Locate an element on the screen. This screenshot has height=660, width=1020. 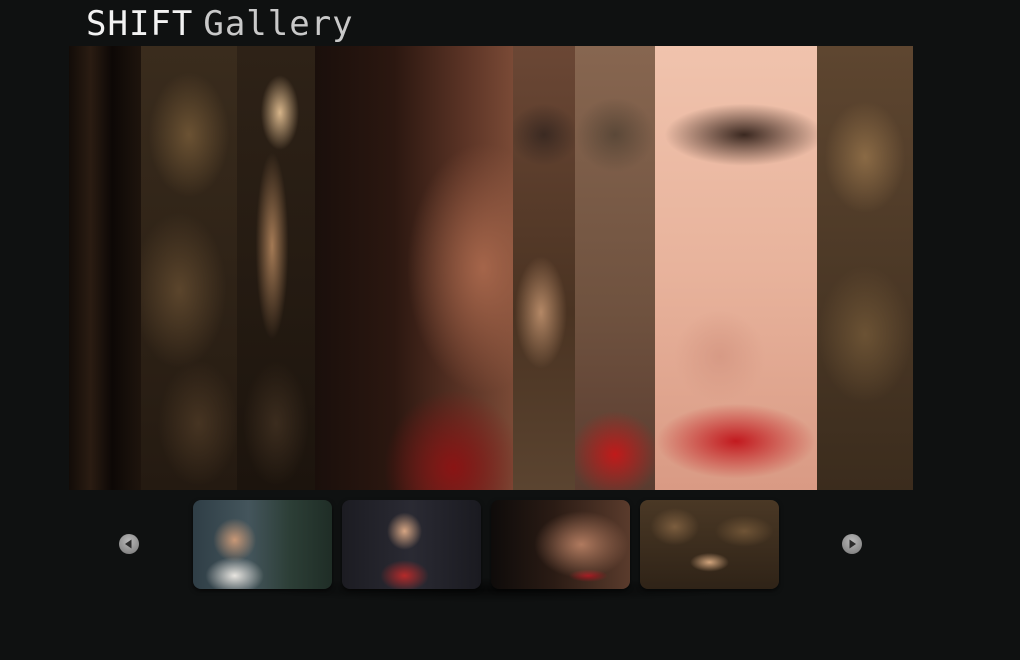
title-word-gallery: Gallery is located at coordinates (278, 24).